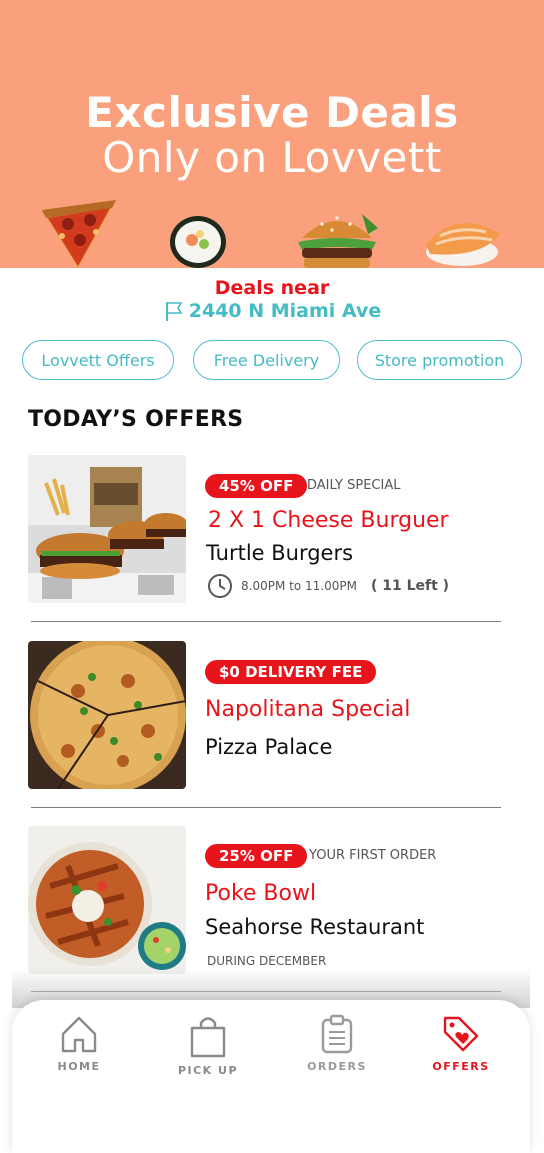 This screenshot has height=1153, width=544. Describe the element at coordinates (98, 360) in the screenshot. I see `chip-lovvett-offers: Lovvett Offers` at that location.